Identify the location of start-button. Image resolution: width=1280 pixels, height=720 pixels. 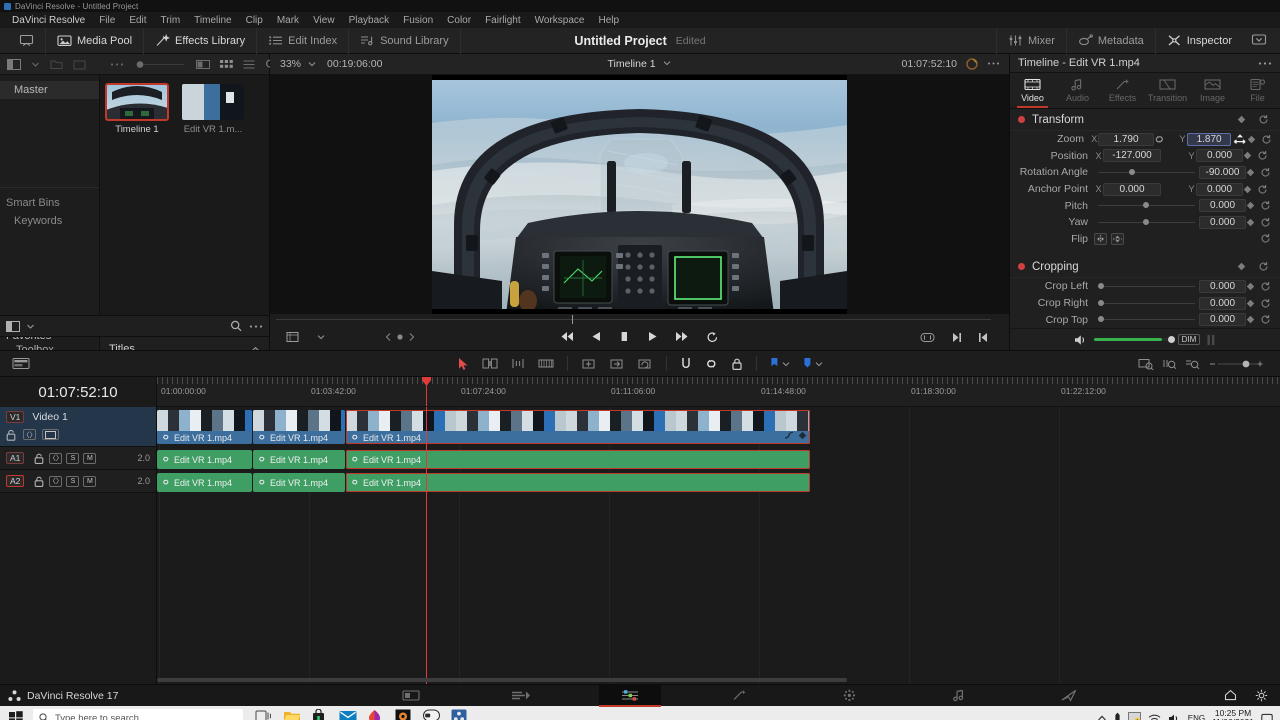
(16, 713).